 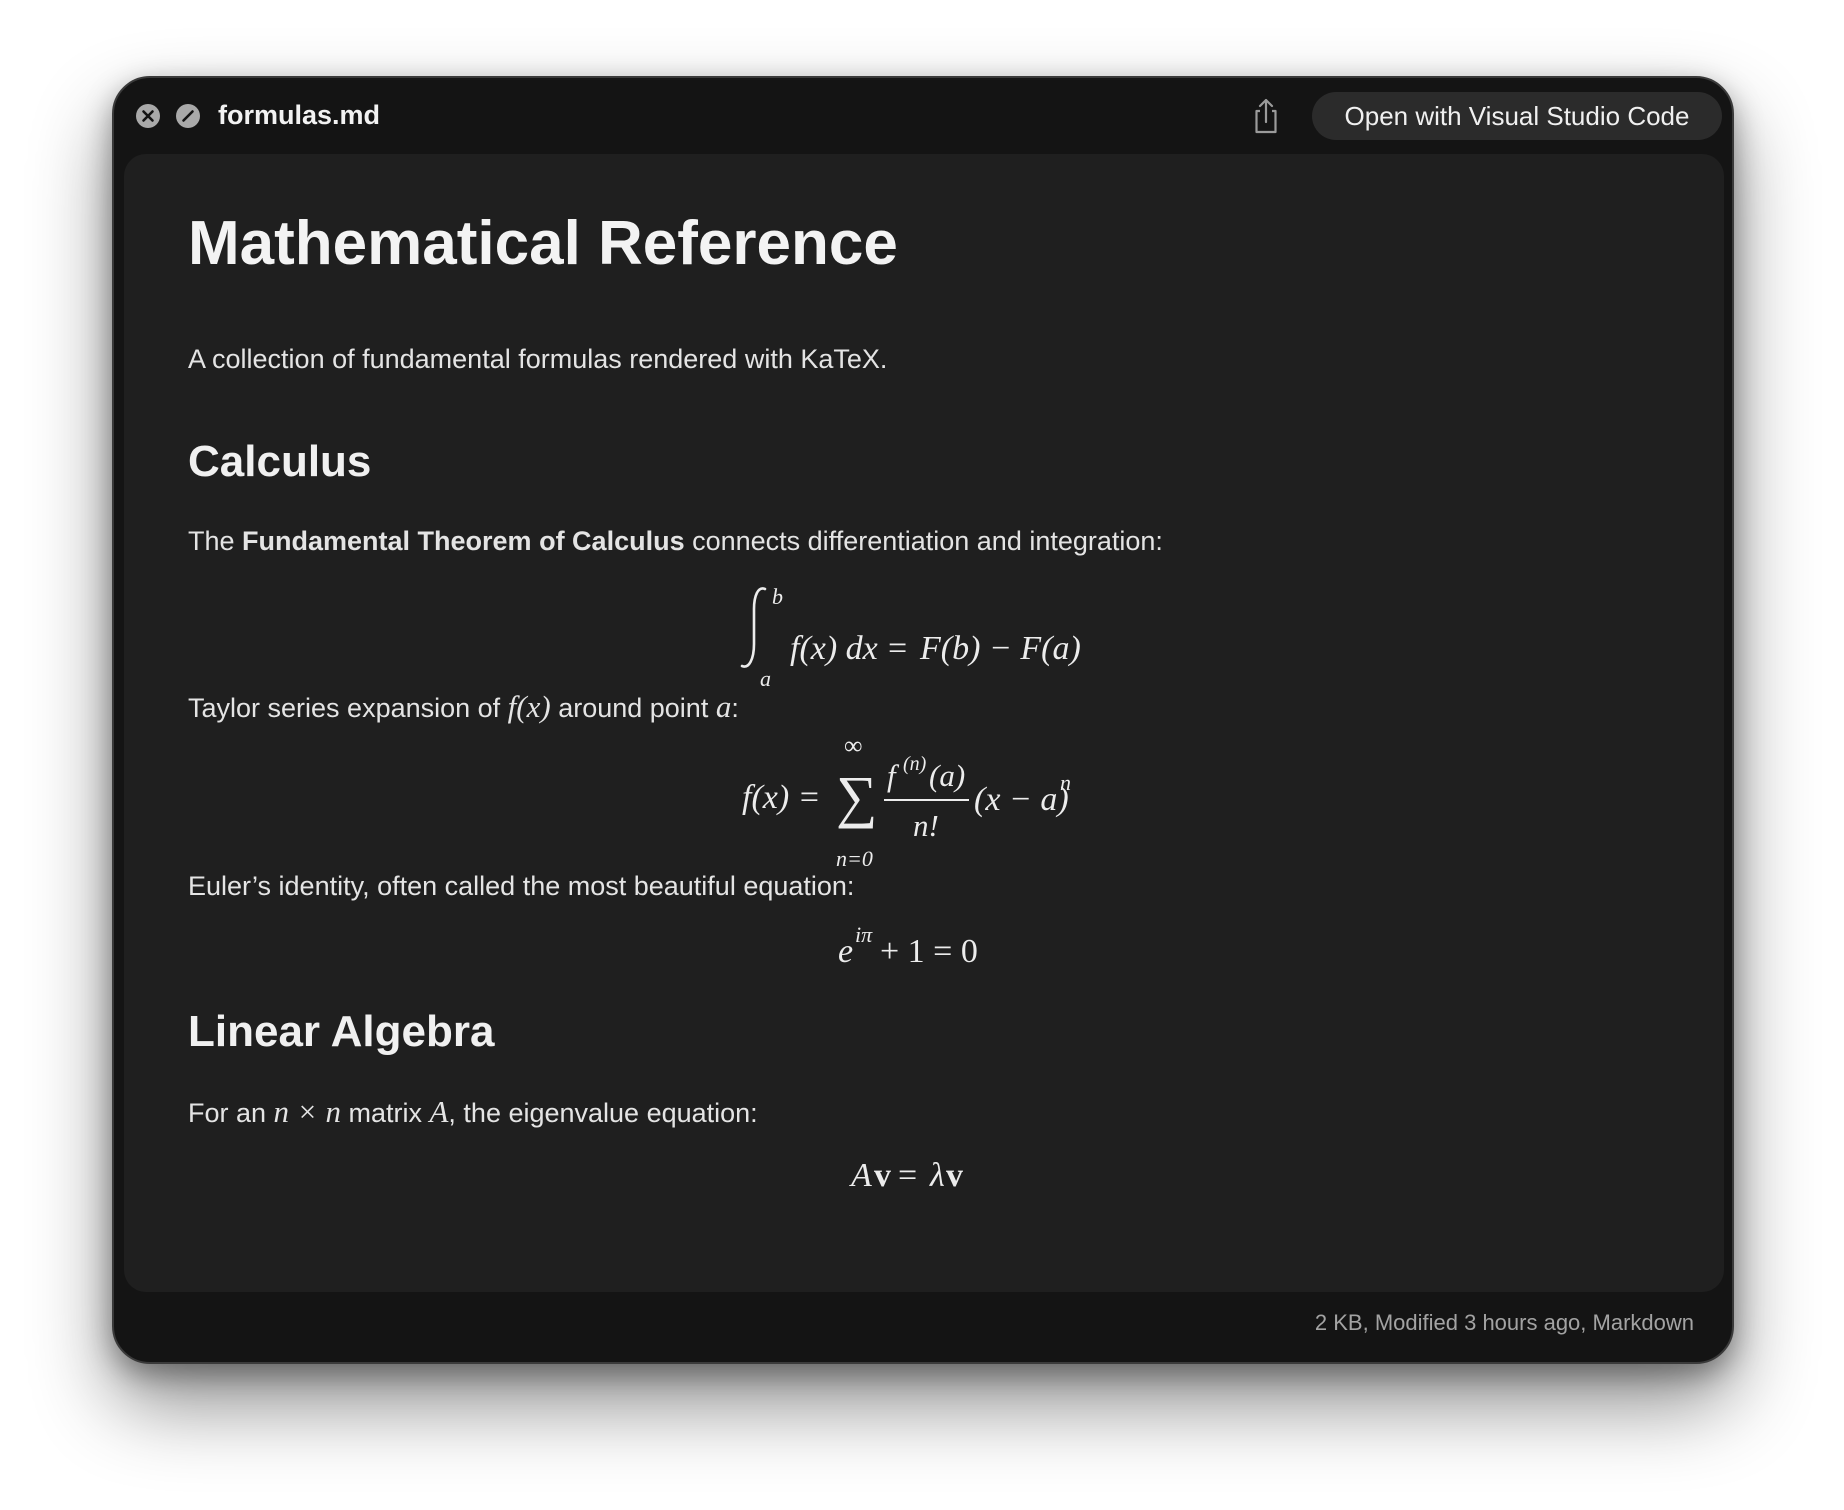 I want to click on ftc-upper-bound: b, so click(x=777, y=596).